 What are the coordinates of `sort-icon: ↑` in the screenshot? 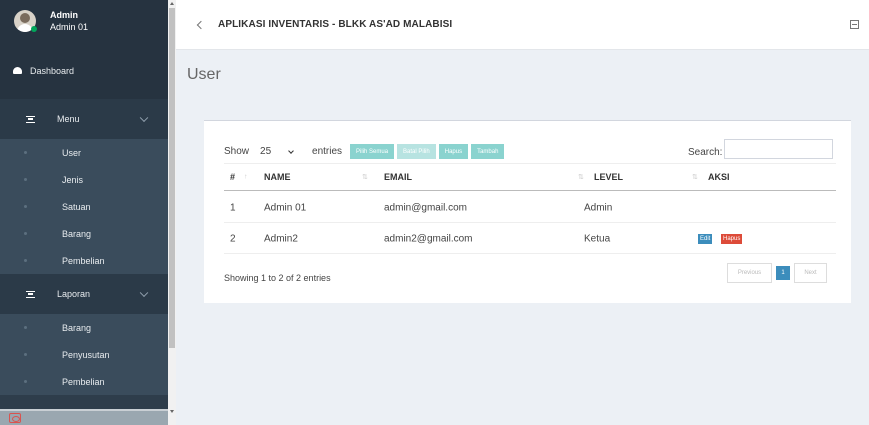 It's located at (246, 177).